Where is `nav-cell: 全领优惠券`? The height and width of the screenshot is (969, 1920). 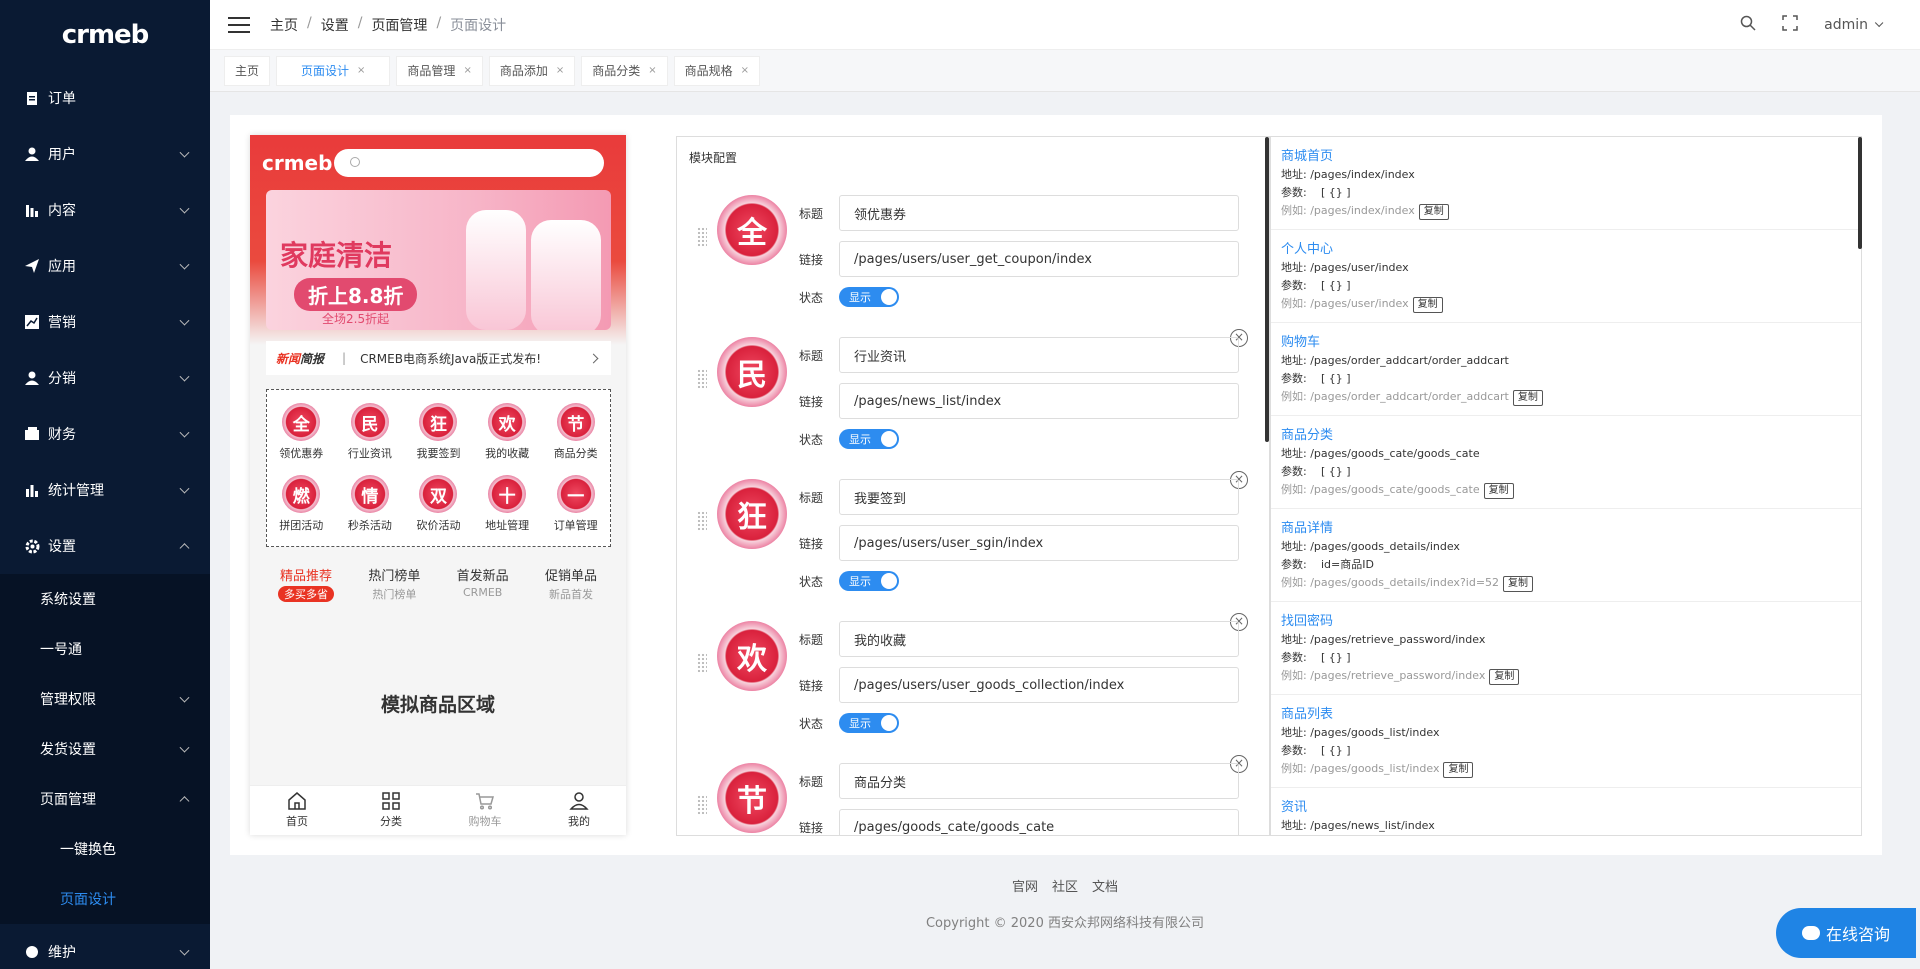 nav-cell: 全领优惠券 is located at coordinates (301, 432).